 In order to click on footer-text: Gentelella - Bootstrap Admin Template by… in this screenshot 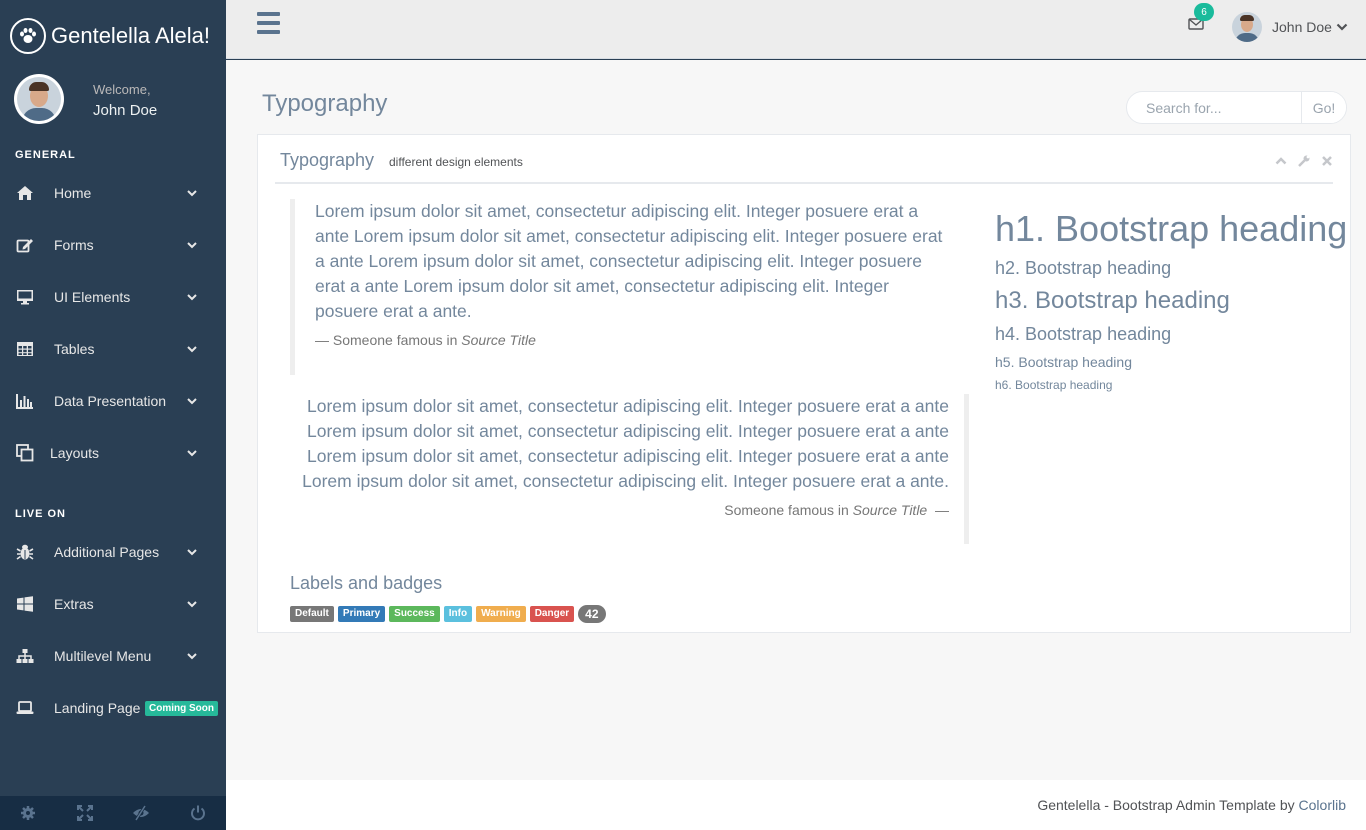, I will do `click(1191, 805)`.